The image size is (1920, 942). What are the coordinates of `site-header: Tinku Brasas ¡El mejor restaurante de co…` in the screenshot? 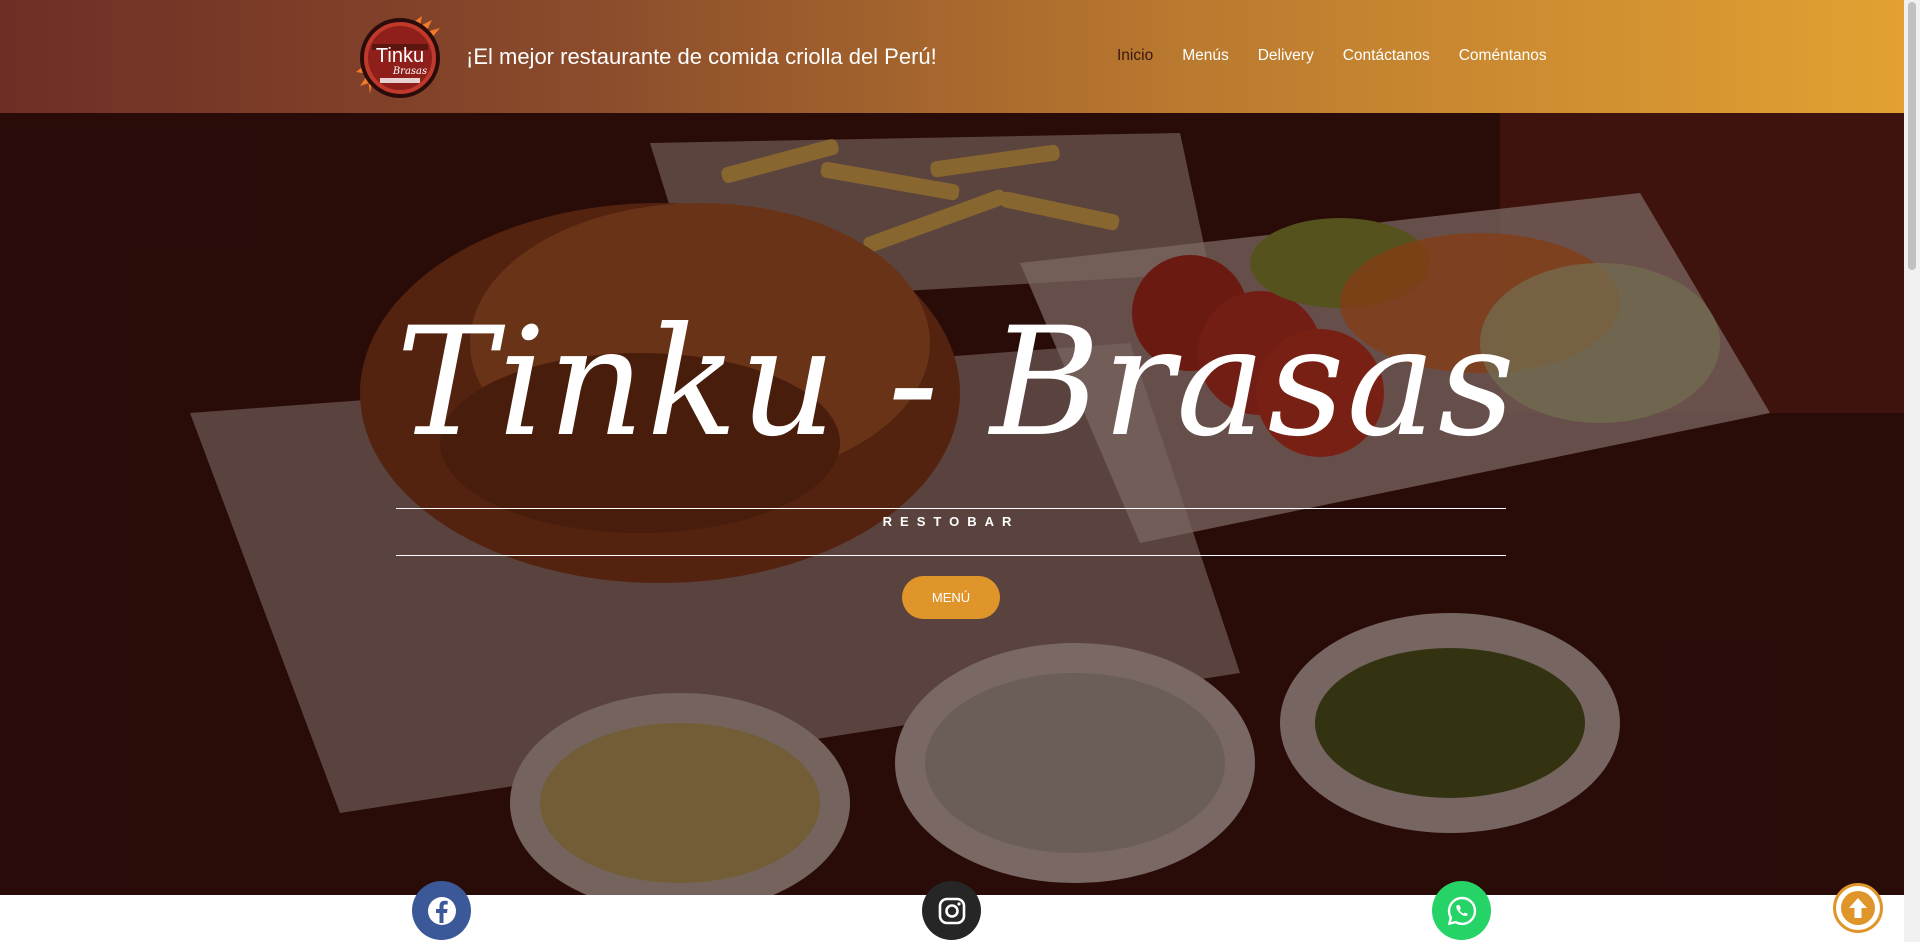 It's located at (952, 56).